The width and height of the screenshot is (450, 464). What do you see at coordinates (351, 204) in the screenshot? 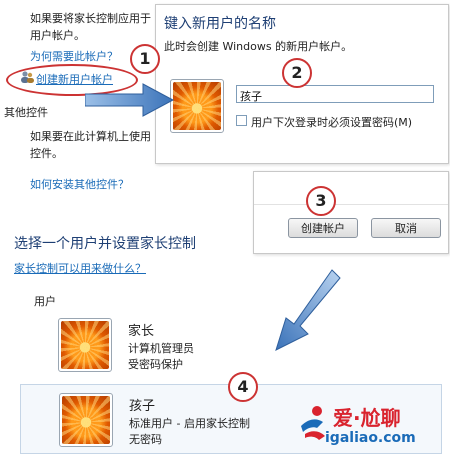
I see `button-panel-divider` at bounding box center [351, 204].